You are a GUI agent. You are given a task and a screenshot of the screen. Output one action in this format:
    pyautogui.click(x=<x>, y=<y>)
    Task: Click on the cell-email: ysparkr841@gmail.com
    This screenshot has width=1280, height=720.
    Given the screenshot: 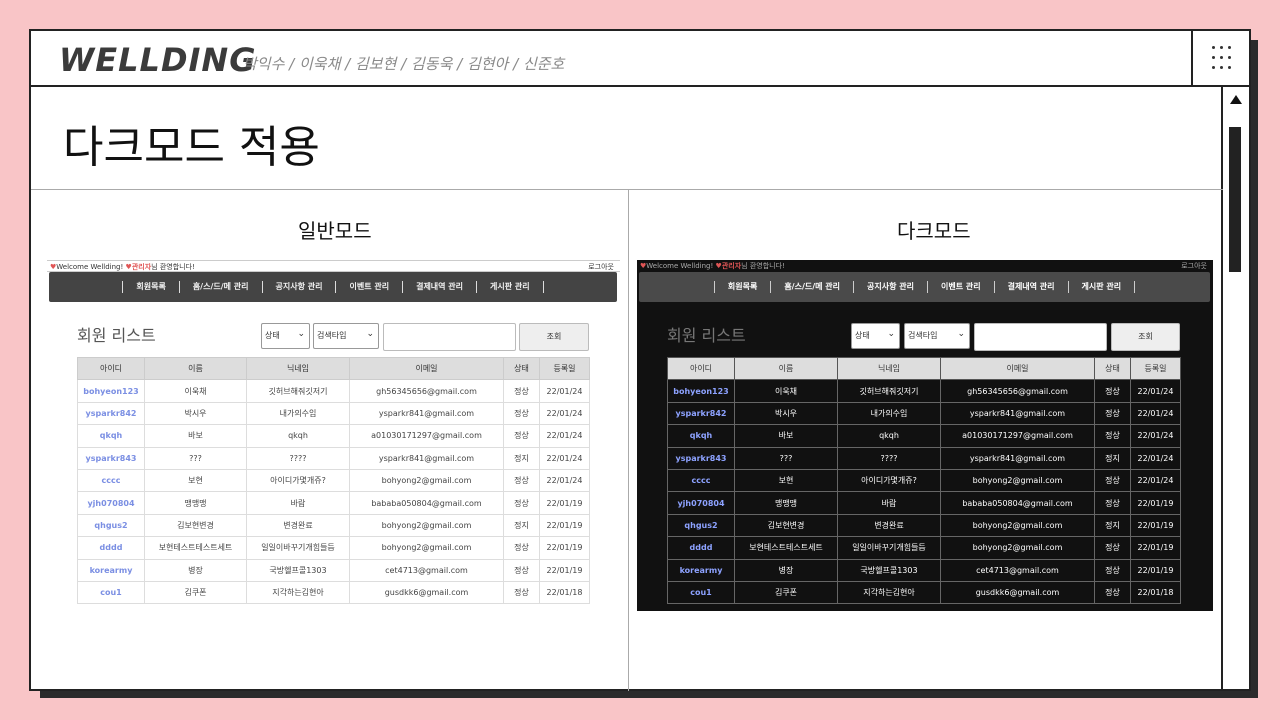 What is the action you would take?
    pyautogui.click(x=1017, y=458)
    